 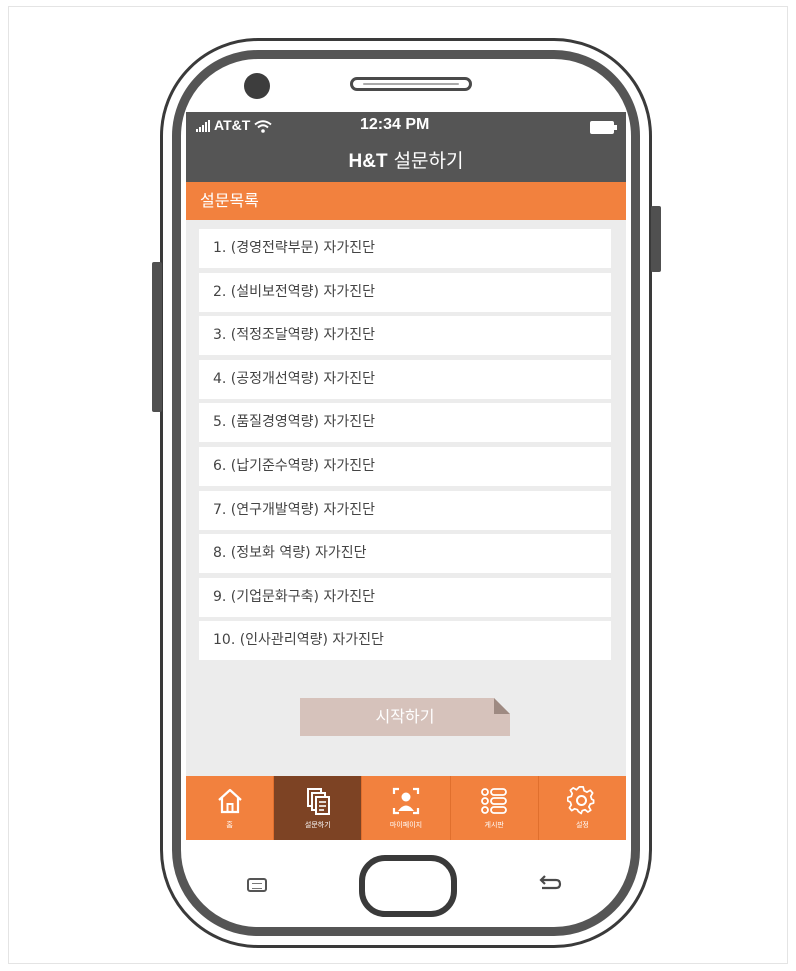 I want to click on nav-label-settings: 설정, so click(x=582, y=825).